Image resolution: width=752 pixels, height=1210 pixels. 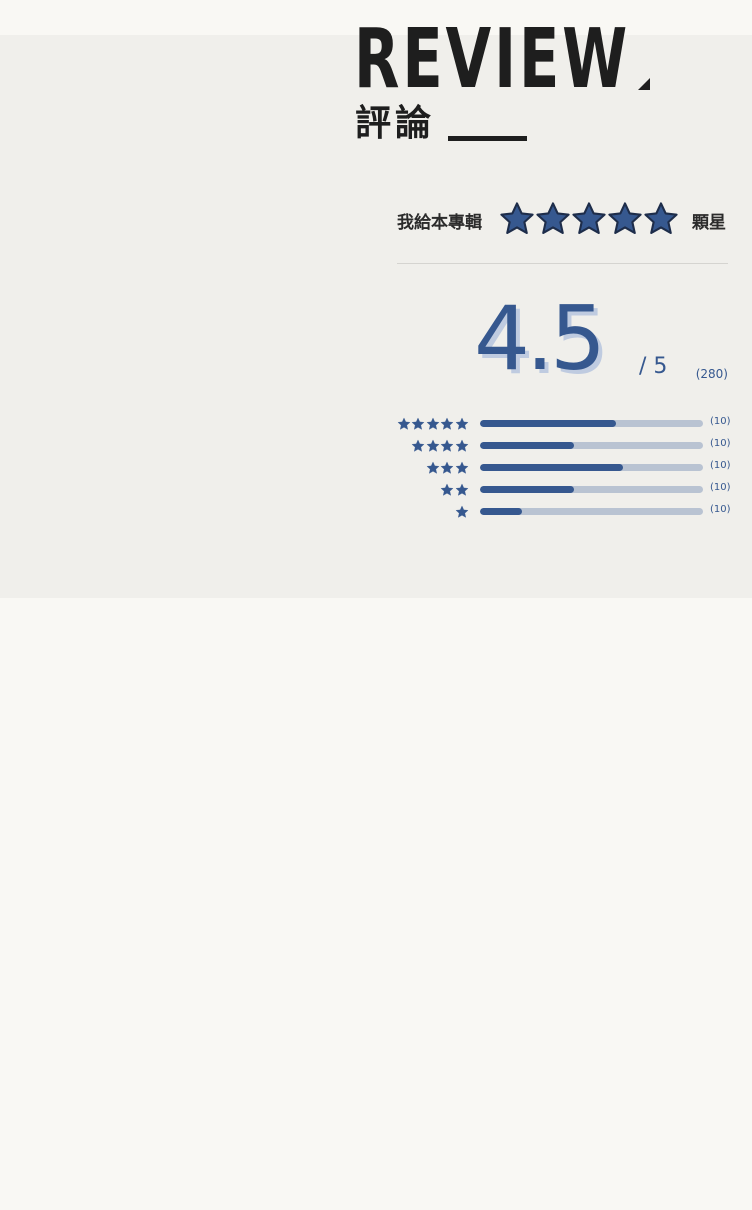 I want to click on section-title: REVIEW, so click(x=492, y=52).